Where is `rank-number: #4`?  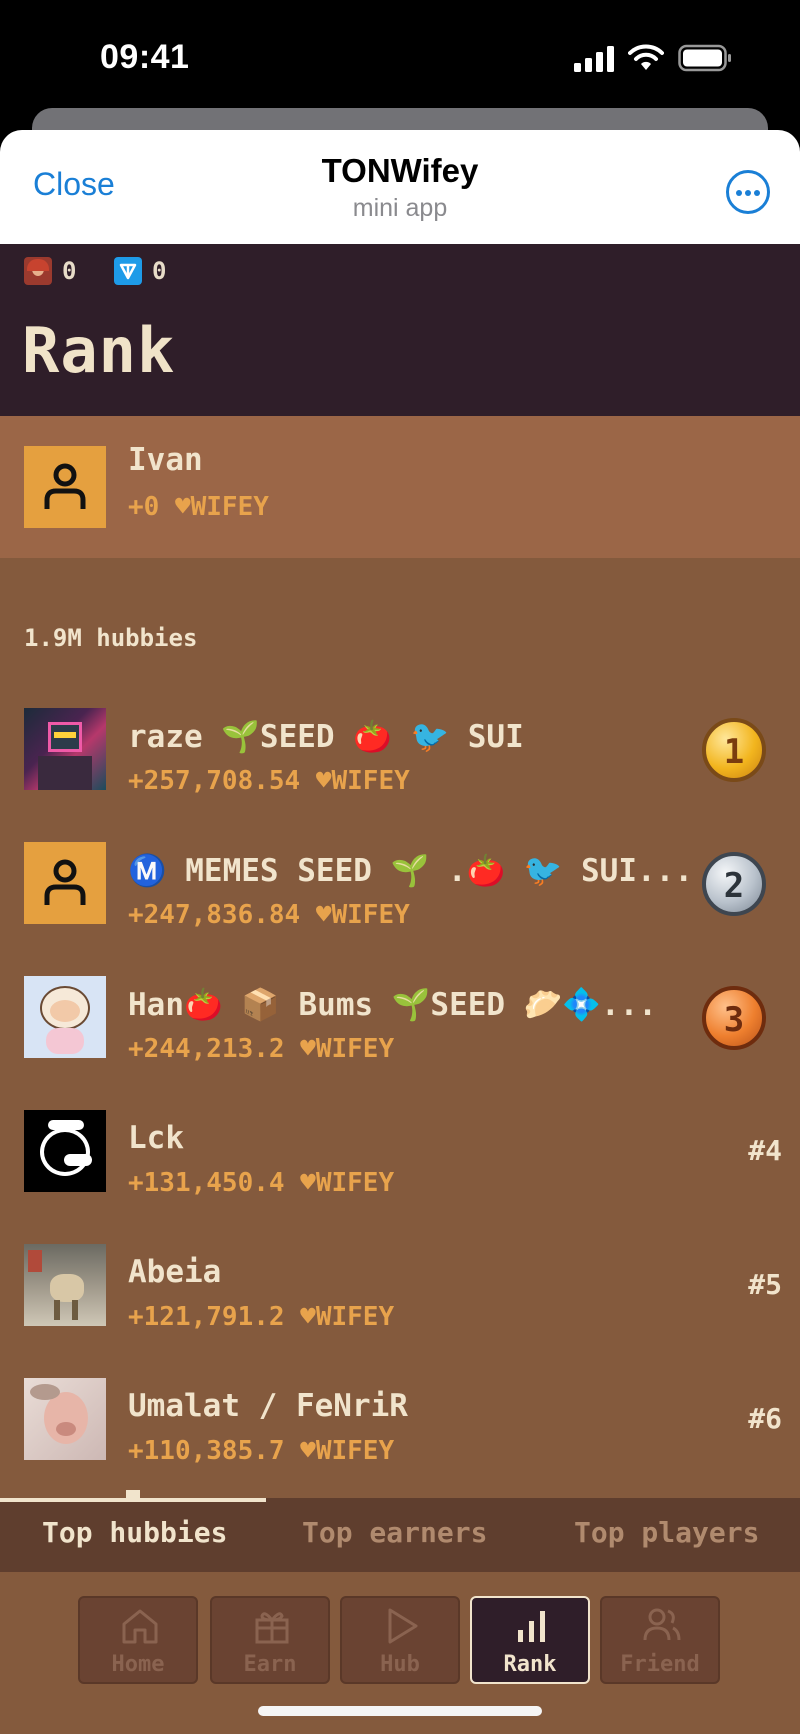
rank-number: #4 is located at coordinates (765, 1150).